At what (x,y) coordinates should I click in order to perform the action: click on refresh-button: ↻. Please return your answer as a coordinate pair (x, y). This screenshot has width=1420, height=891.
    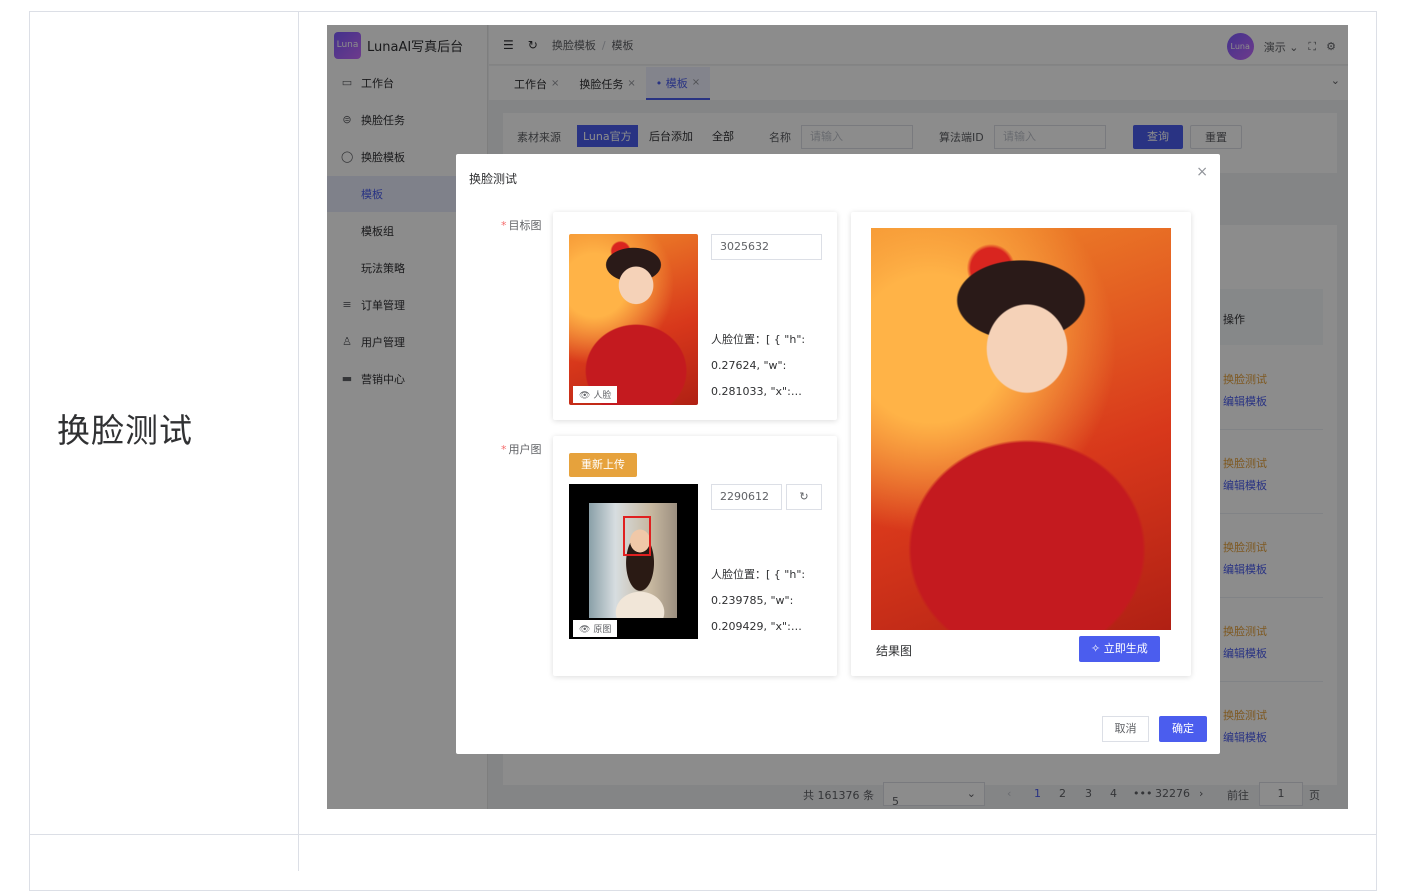
    Looking at the image, I should click on (804, 497).